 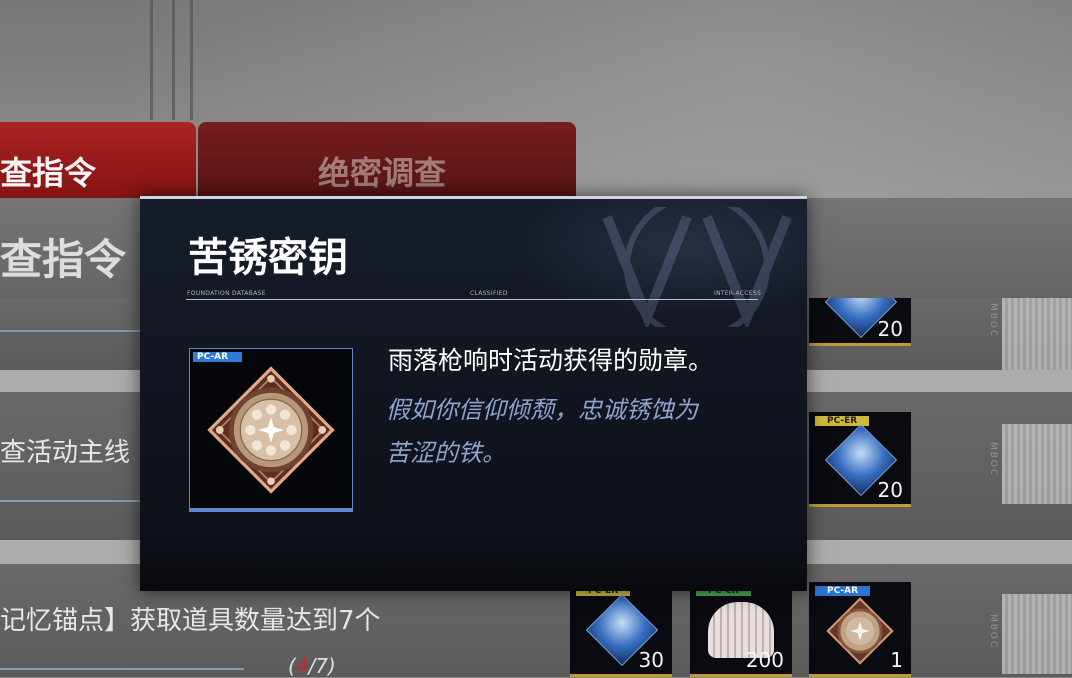 I want to click on header-right-label: INTER-ACCESS, so click(x=738, y=293).